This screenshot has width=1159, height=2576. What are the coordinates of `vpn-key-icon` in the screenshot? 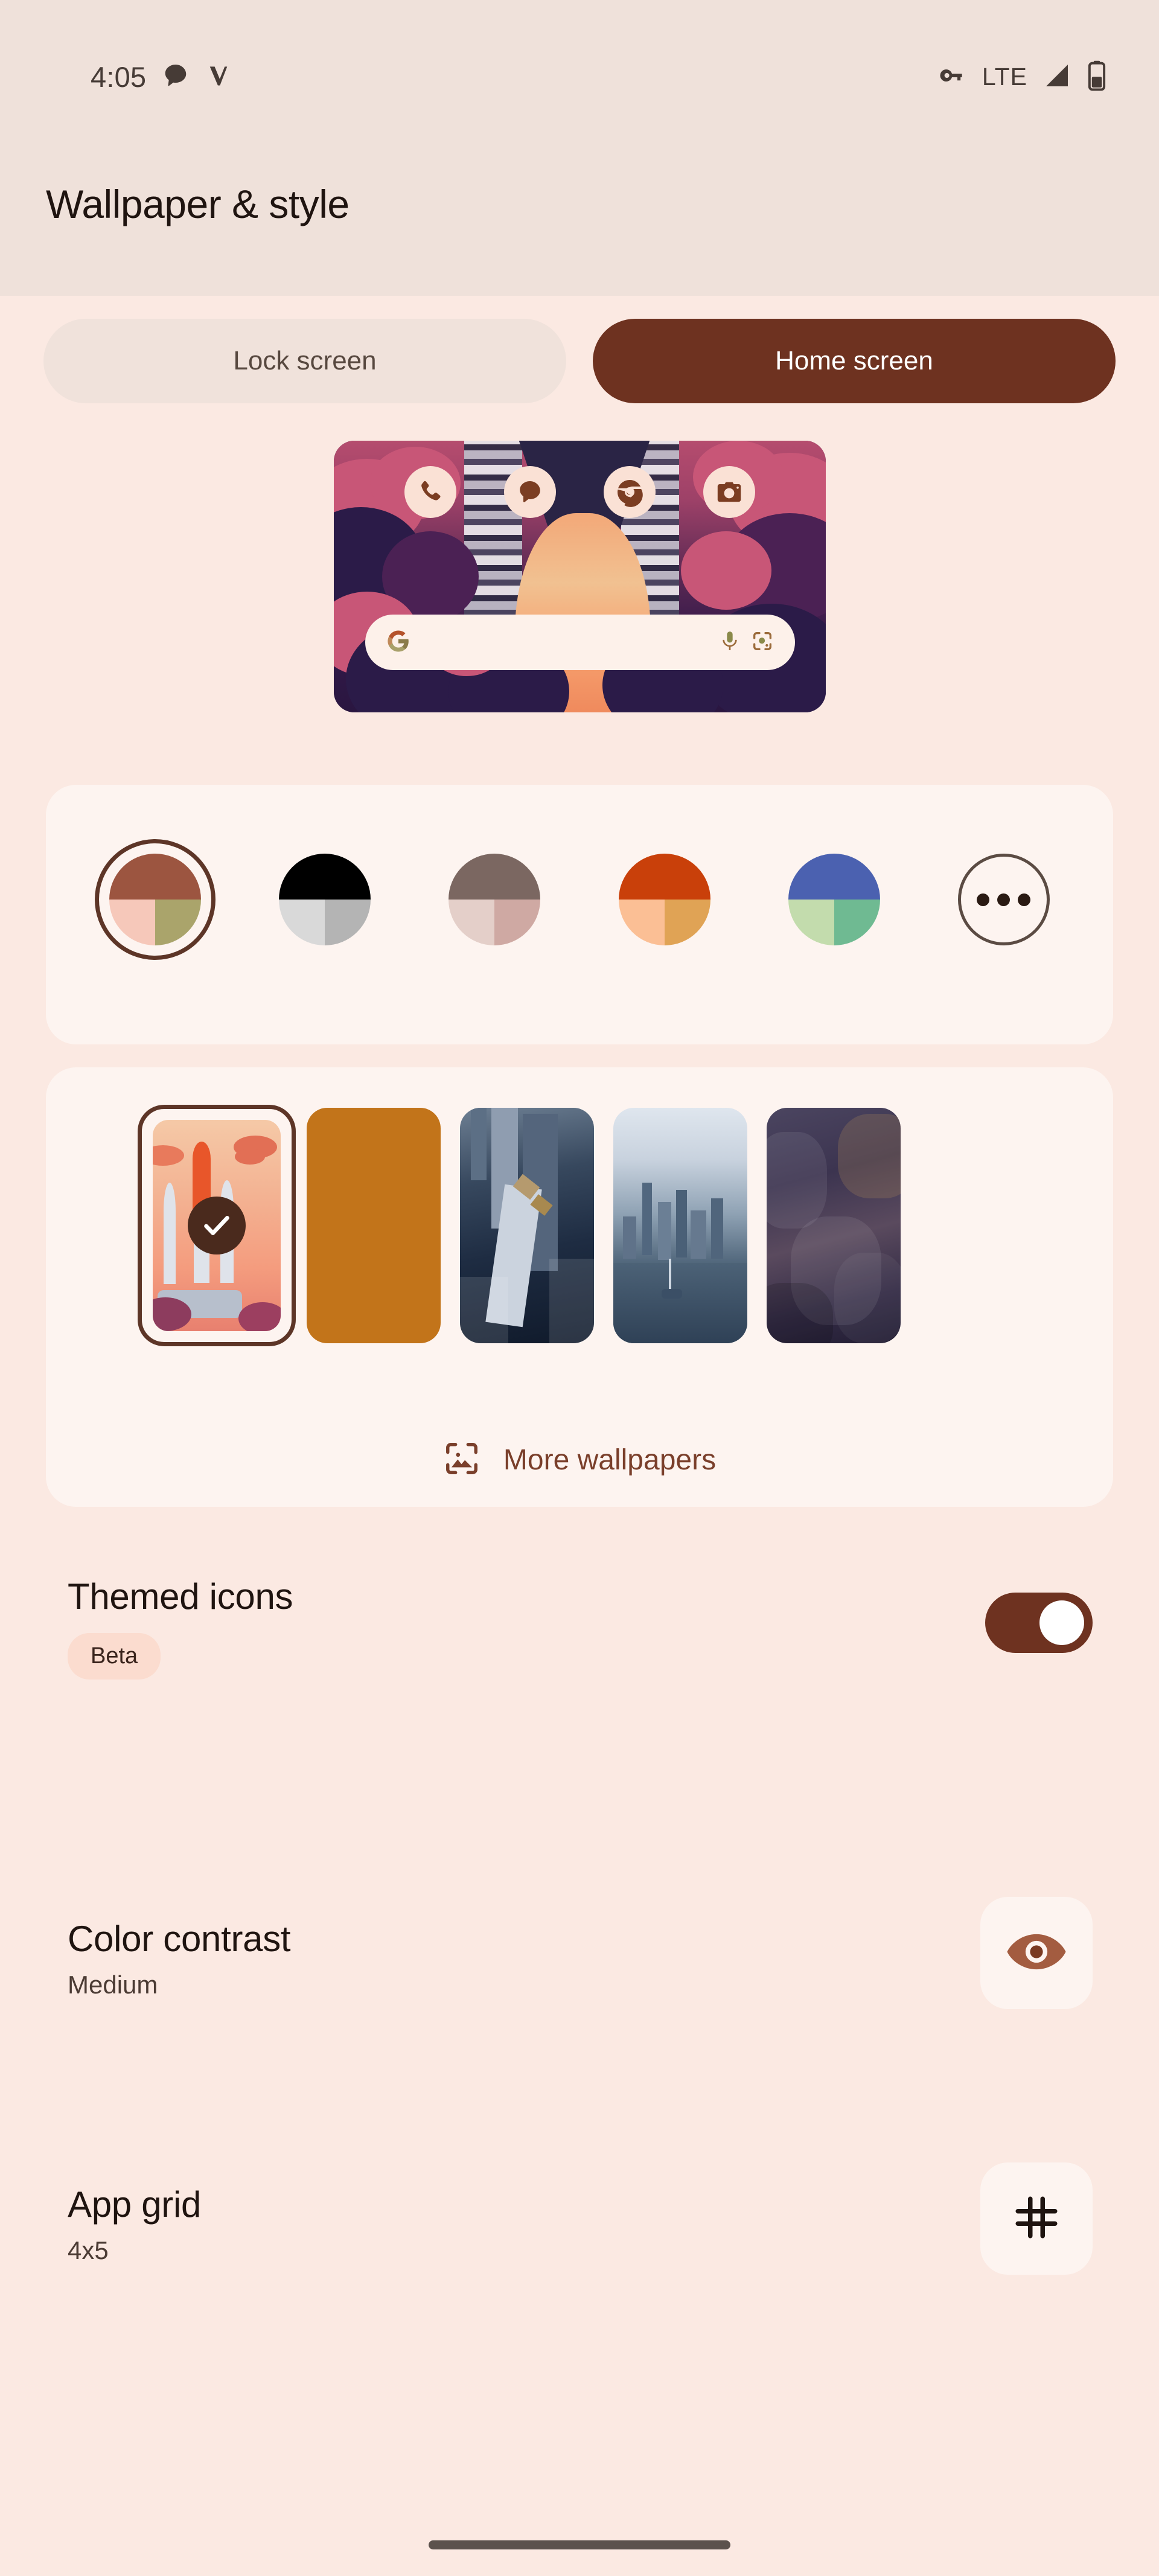 It's located at (953, 77).